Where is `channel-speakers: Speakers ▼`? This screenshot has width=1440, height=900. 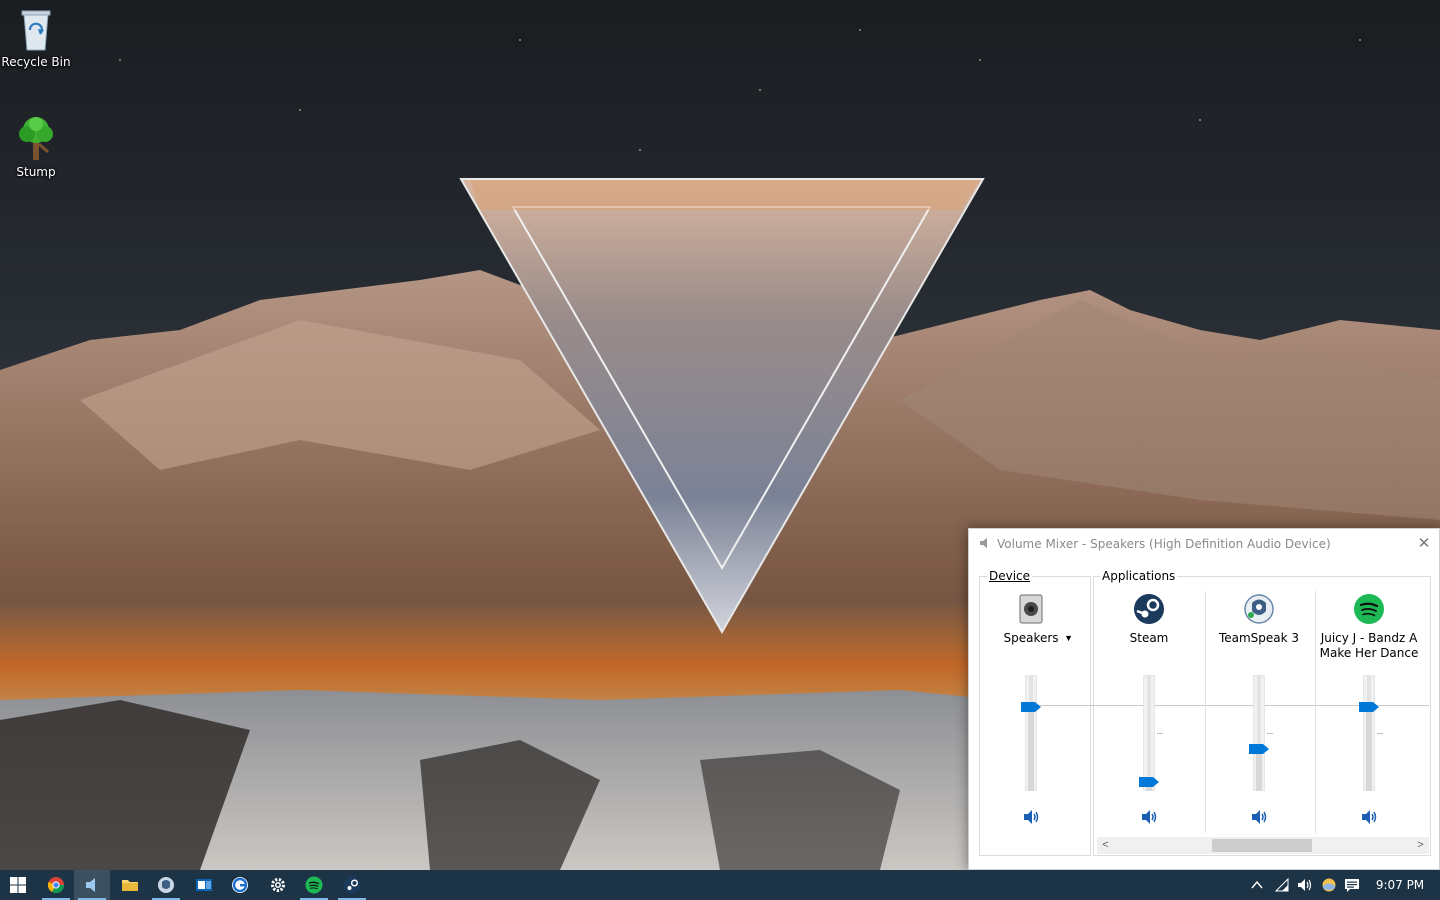
channel-speakers: Speakers ▼ is located at coordinates (1031, 709).